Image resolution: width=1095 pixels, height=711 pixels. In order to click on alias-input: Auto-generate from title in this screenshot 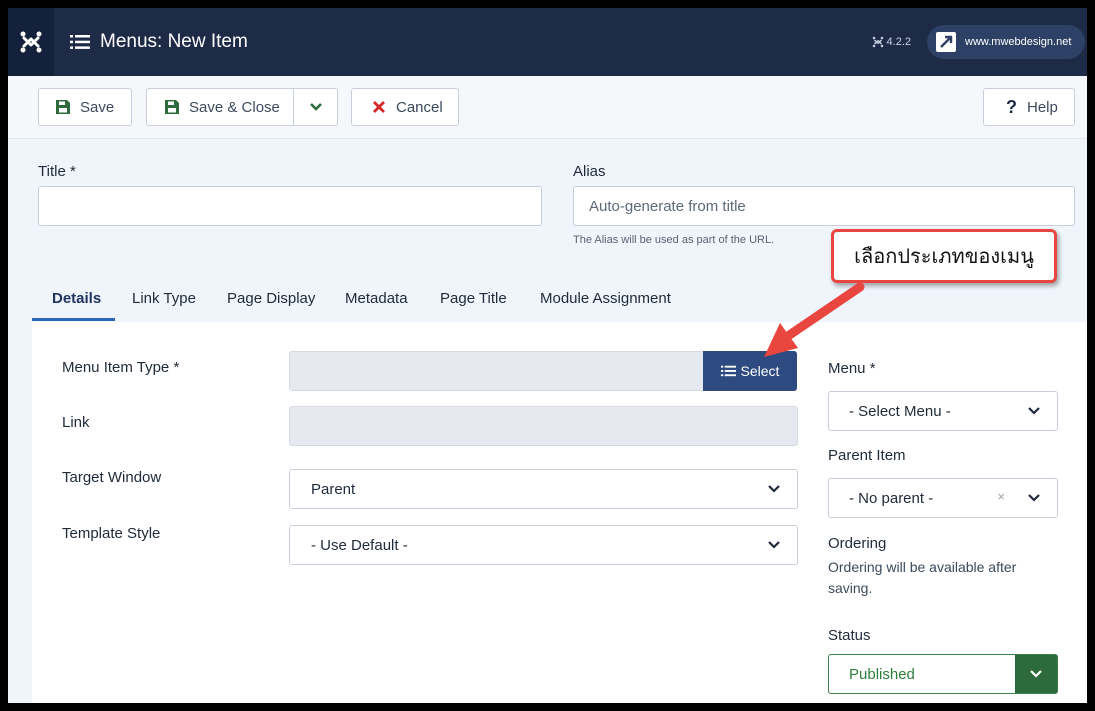, I will do `click(824, 206)`.